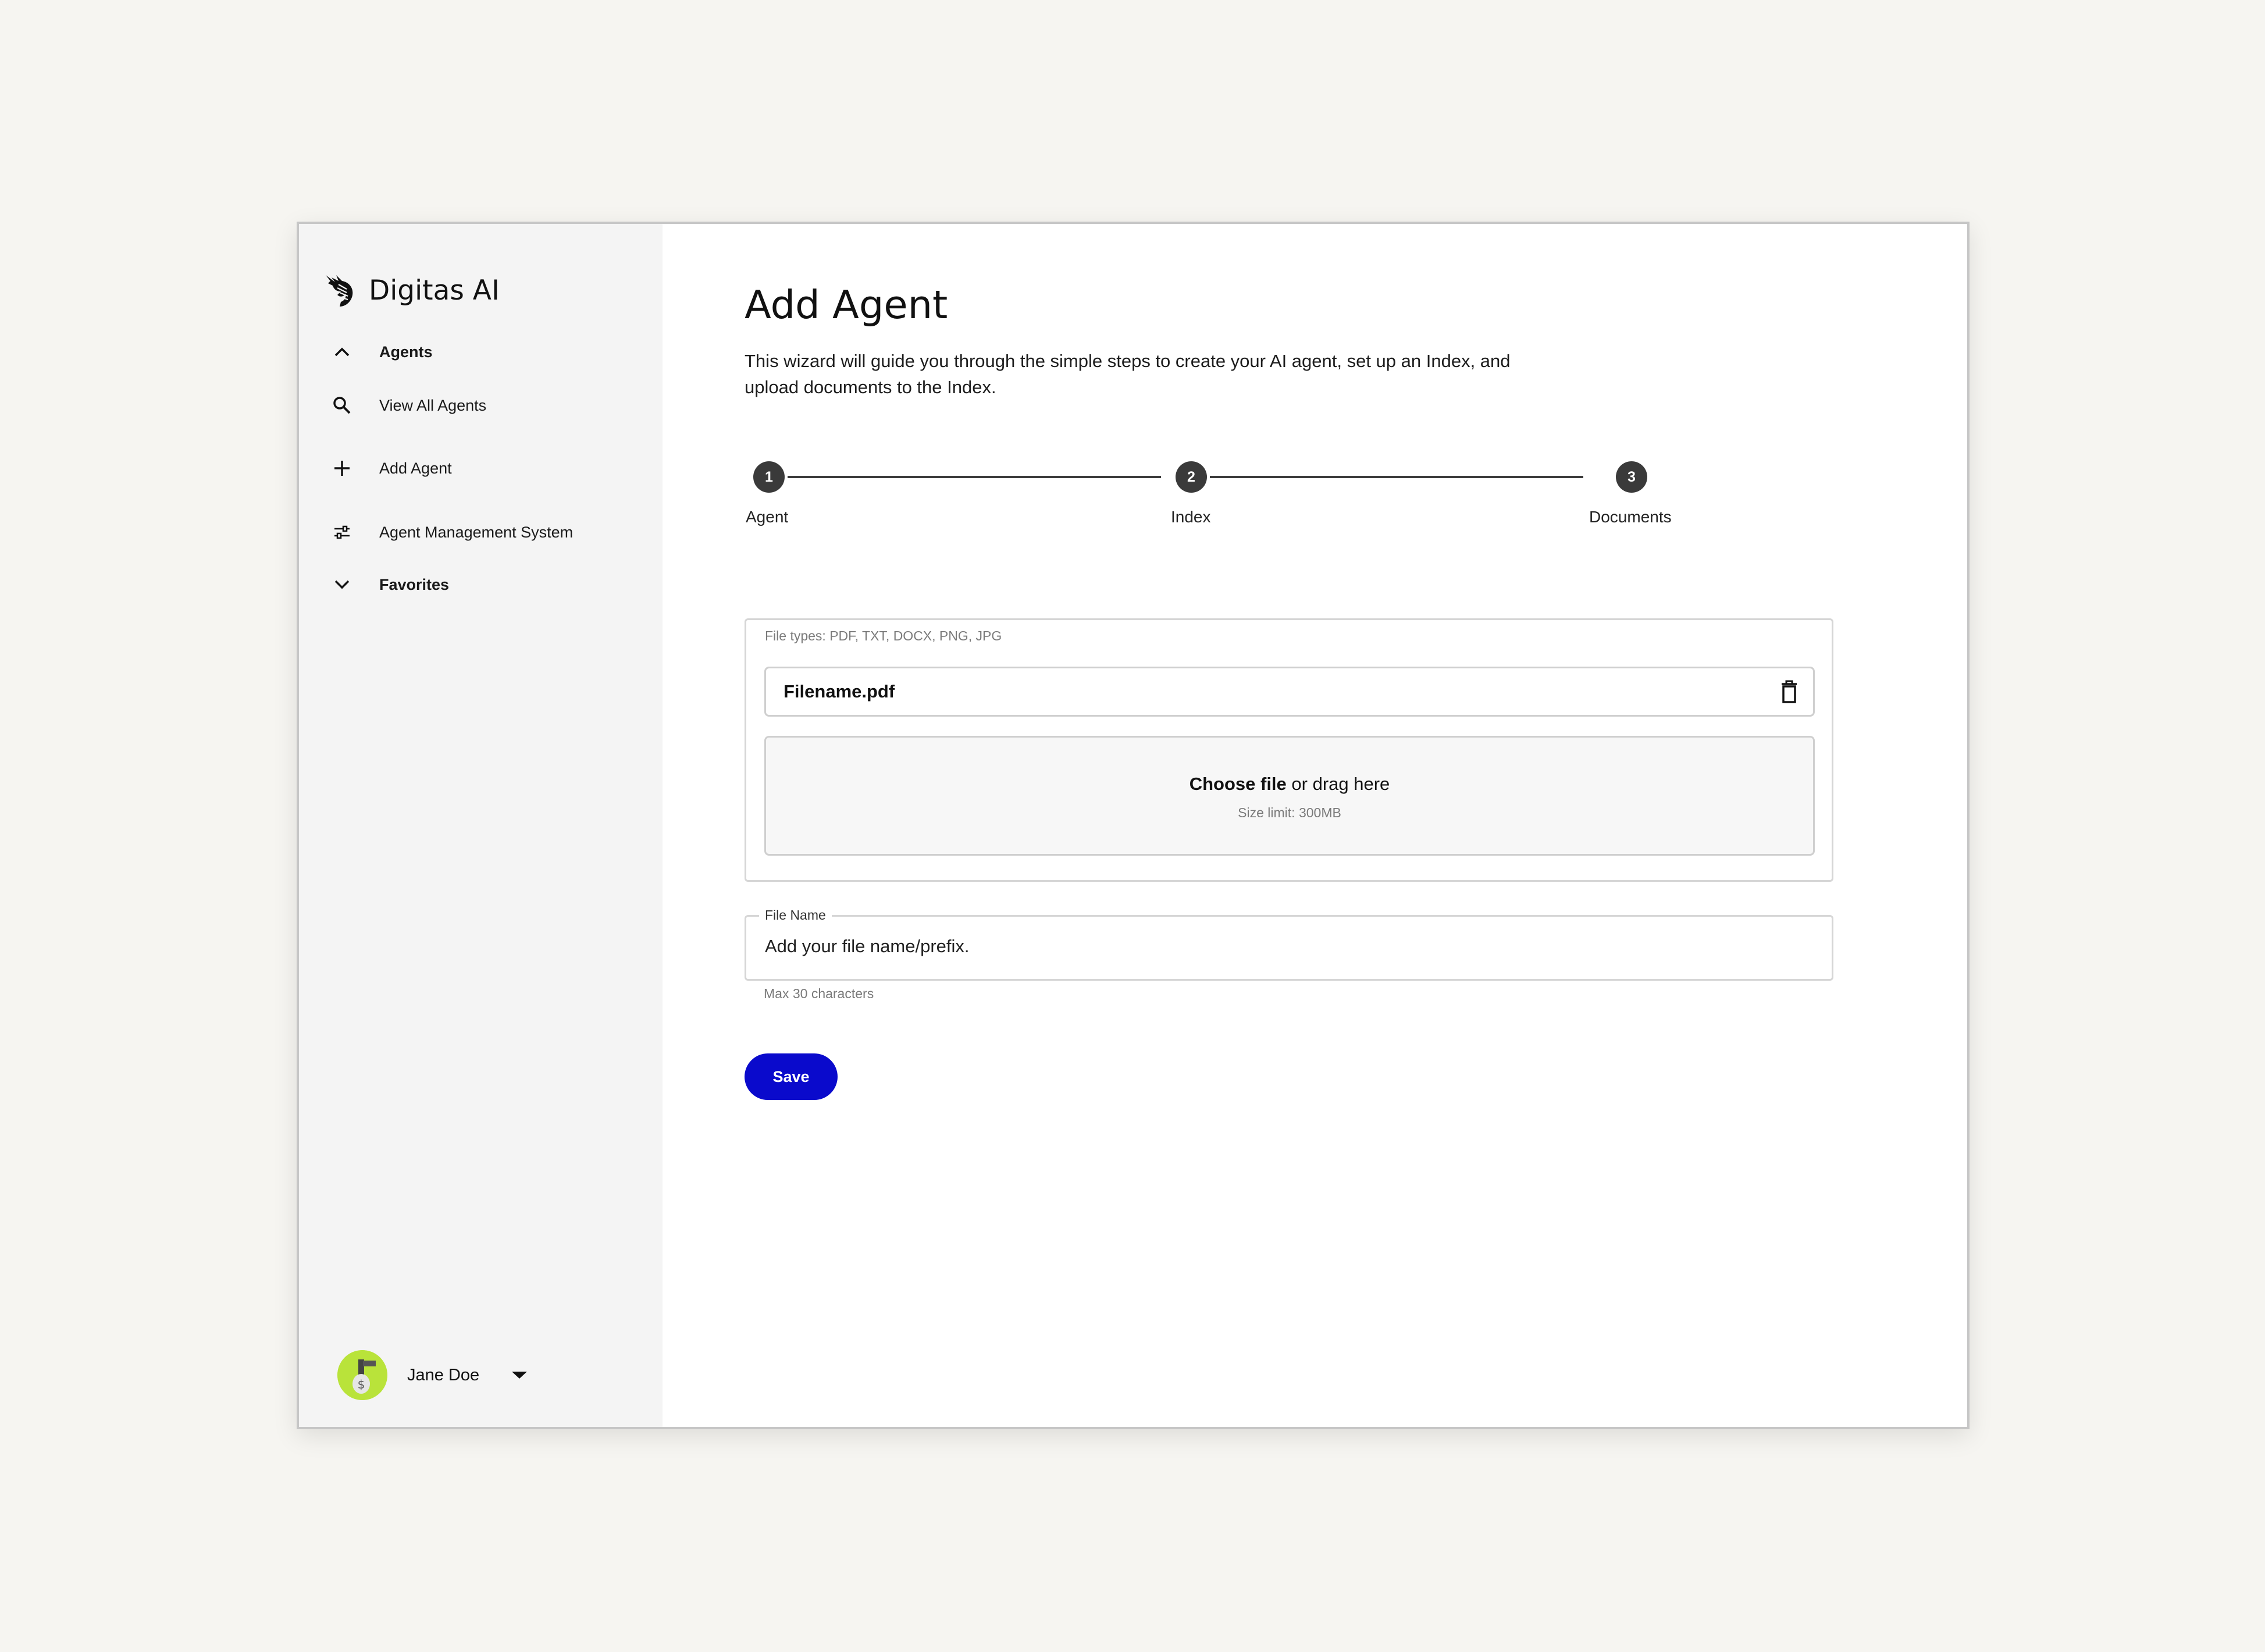  Describe the element at coordinates (342, 351) in the screenshot. I see `chevron-up-icon` at that location.